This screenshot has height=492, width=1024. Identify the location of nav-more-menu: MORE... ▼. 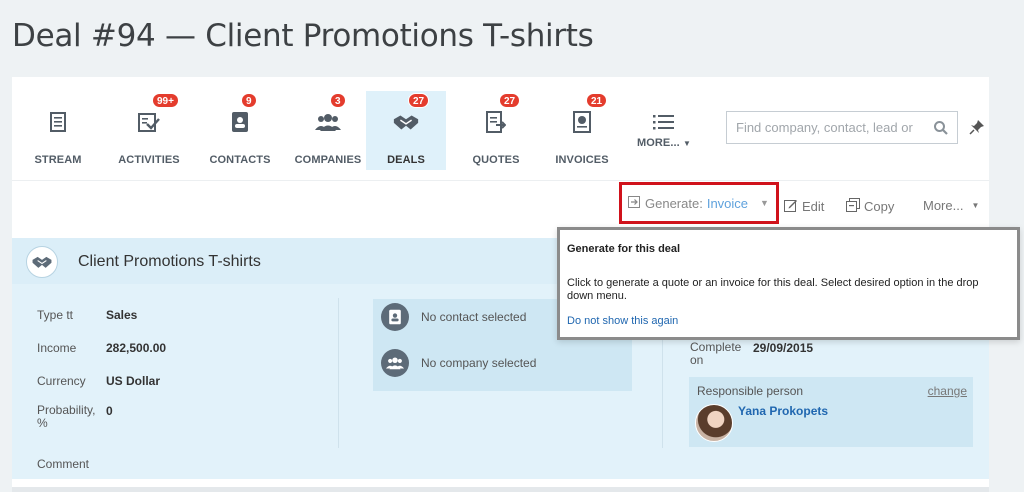
(664, 130).